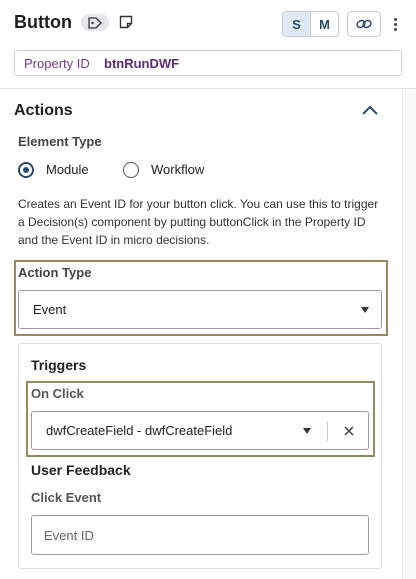 This screenshot has width=416, height=579. Describe the element at coordinates (142, 63) in the screenshot. I see `property-id-value: btnRunDWF` at that location.